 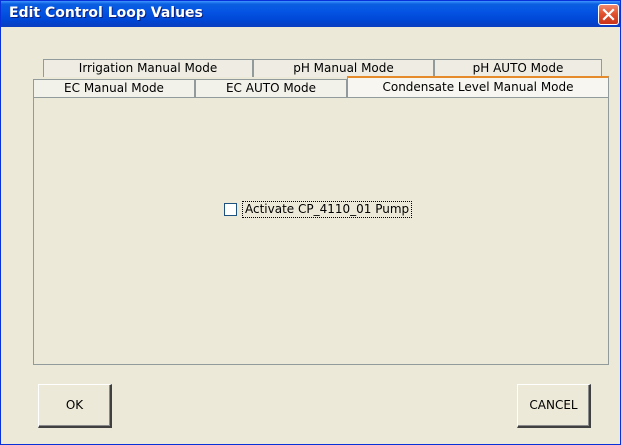 I want to click on ok-button: OK, so click(x=75, y=406).